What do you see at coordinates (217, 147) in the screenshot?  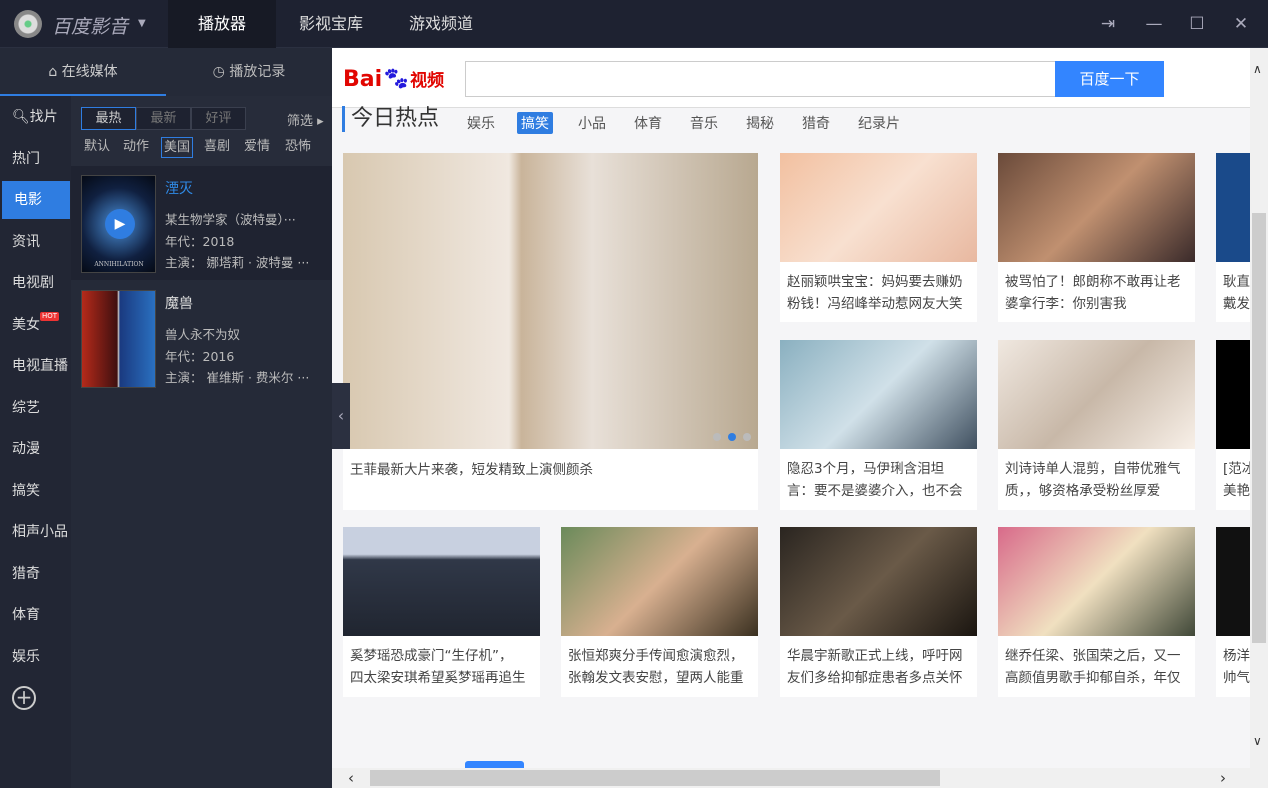 I see `genre: 喜剧` at bounding box center [217, 147].